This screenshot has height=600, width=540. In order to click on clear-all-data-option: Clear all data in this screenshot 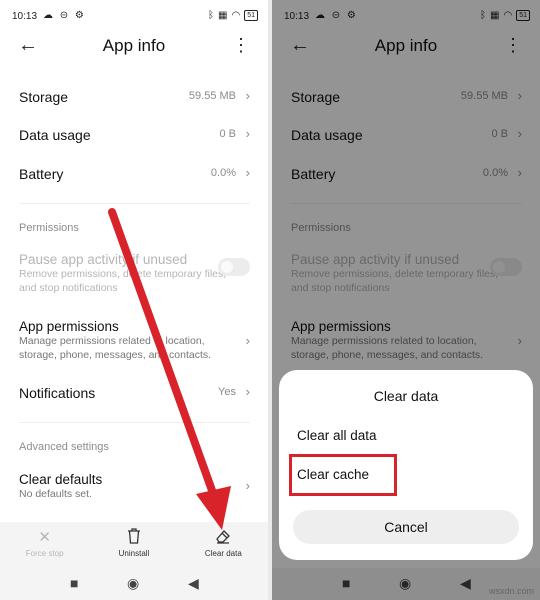, I will do `click(337, 435)`.